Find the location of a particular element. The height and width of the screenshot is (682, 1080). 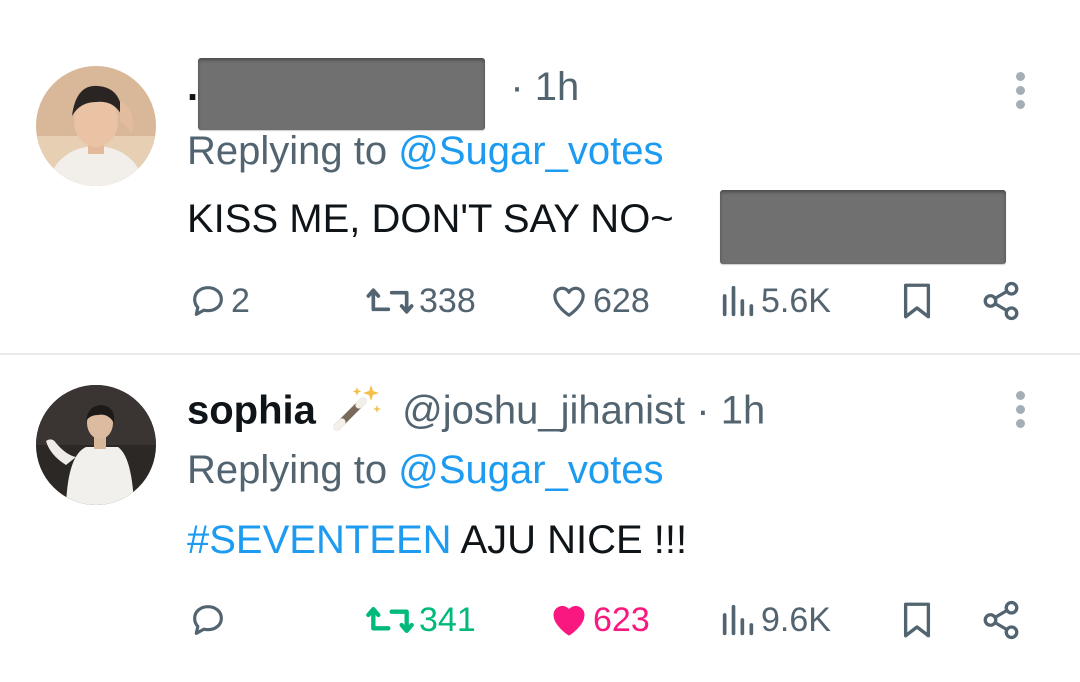

views-count: 9.6K is located at coordinates (796, 619).